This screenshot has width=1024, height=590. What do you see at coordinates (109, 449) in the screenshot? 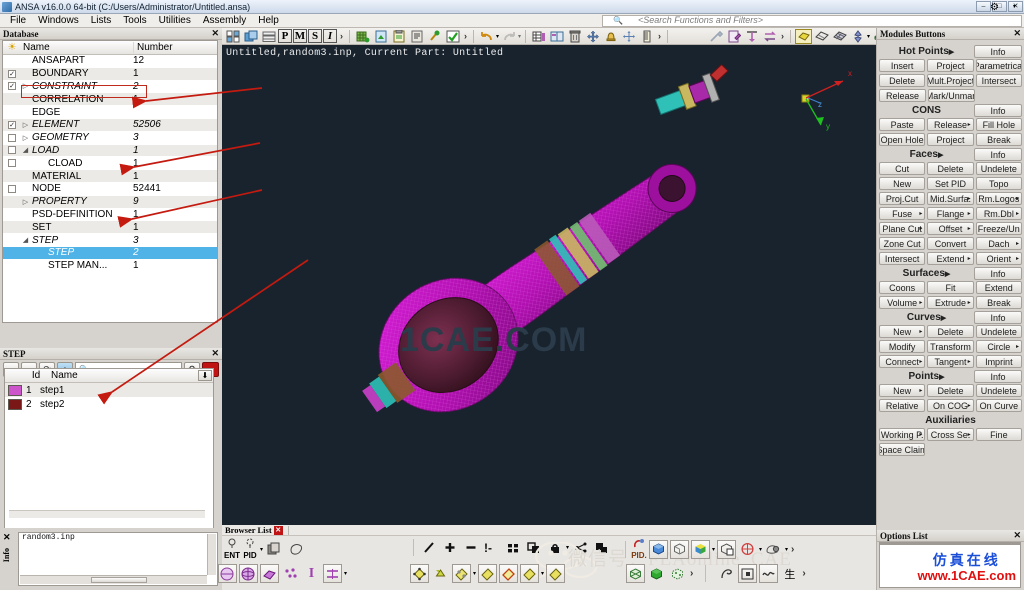
I see `step-list: Id Name ⬇ 1 step1 2 step2` at bounding box center [109, 449].